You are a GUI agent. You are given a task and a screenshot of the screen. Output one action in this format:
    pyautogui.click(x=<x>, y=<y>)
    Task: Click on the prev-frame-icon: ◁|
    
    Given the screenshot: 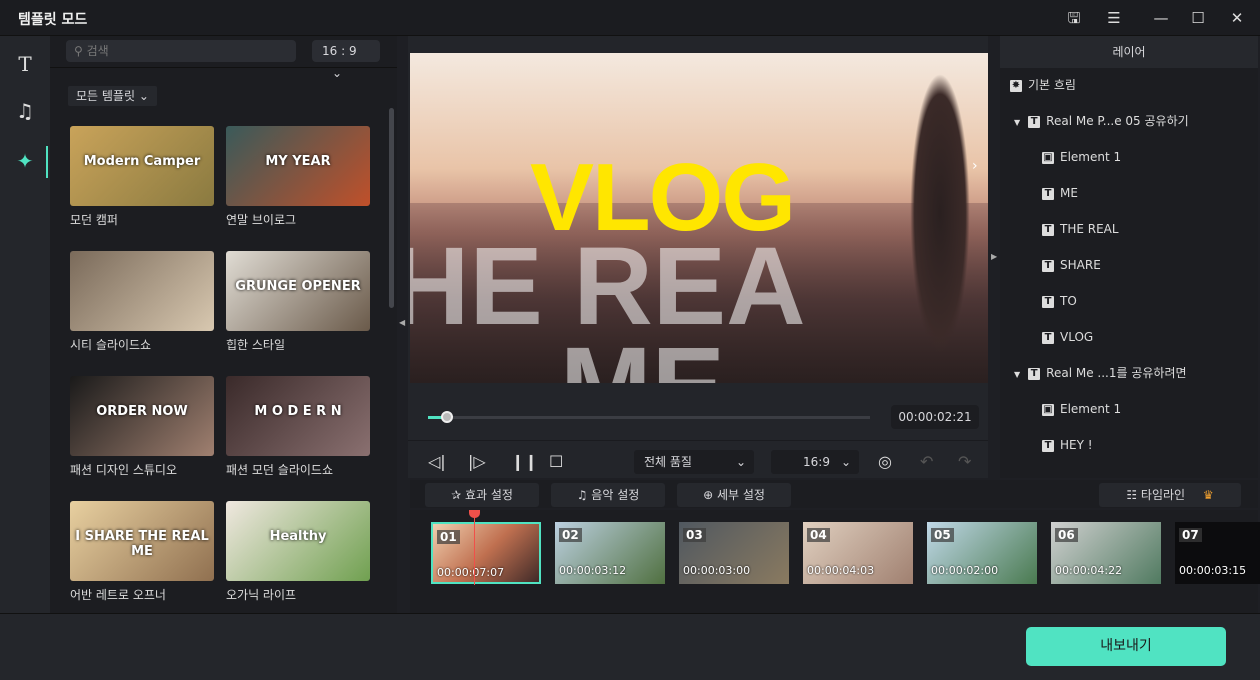 What is the action you would take?
    pyautogui.click(x=437, y=461)
    